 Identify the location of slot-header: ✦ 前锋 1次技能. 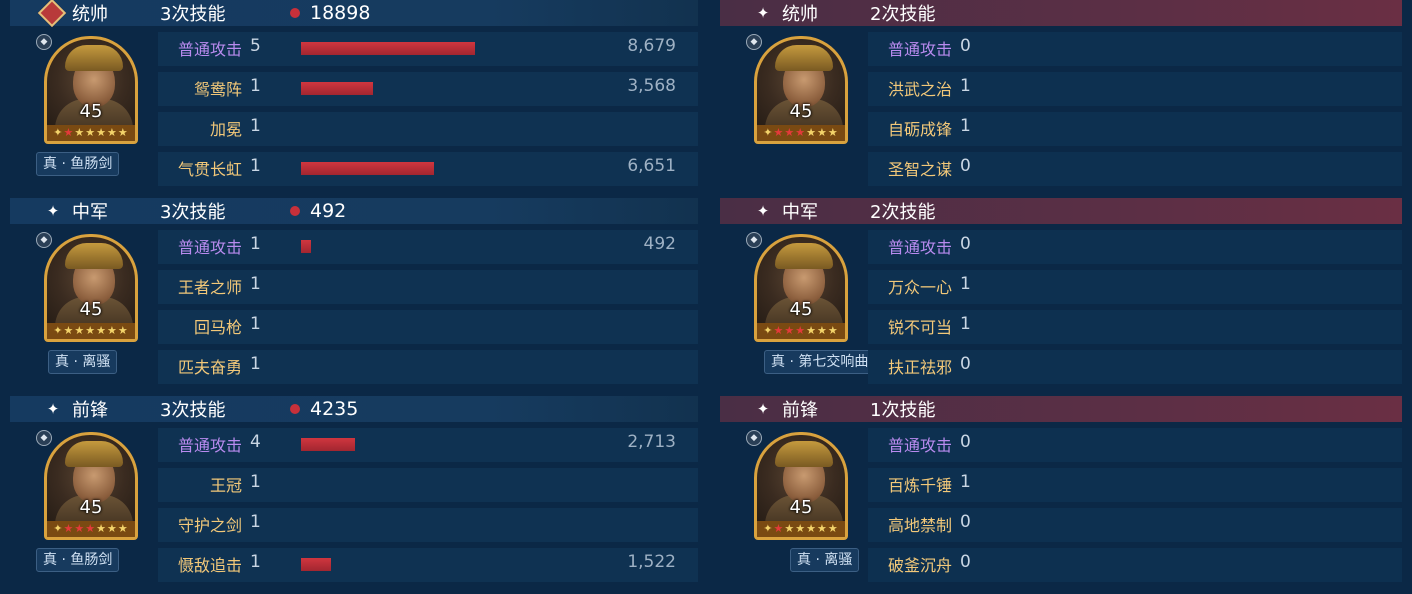
(1061, 409).